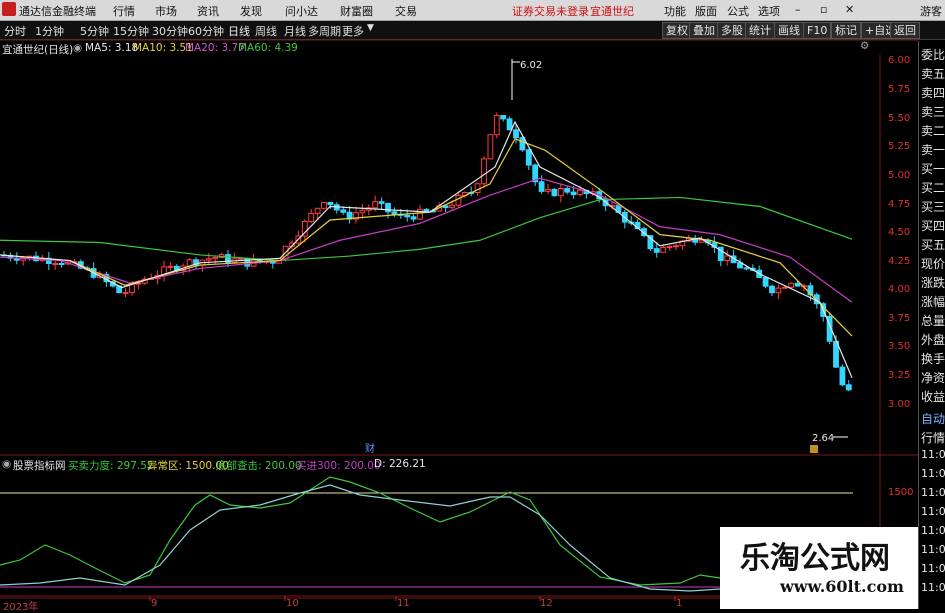  Describe the element at coordinates (933, 418) in the screenshot. I see `sidebar-auto: 自动` at that location.